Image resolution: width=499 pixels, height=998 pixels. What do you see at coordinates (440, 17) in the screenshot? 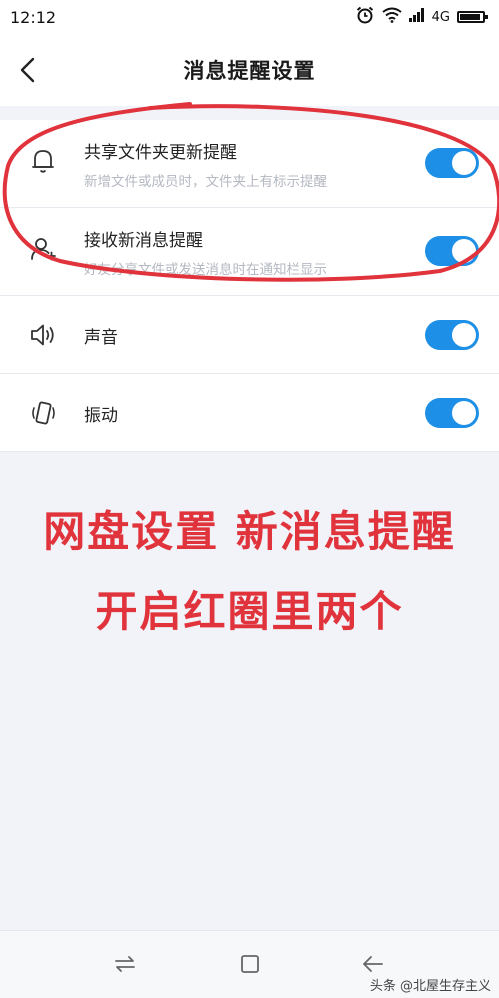
I see `network-type: 4G` at bounding box center [440, 17].